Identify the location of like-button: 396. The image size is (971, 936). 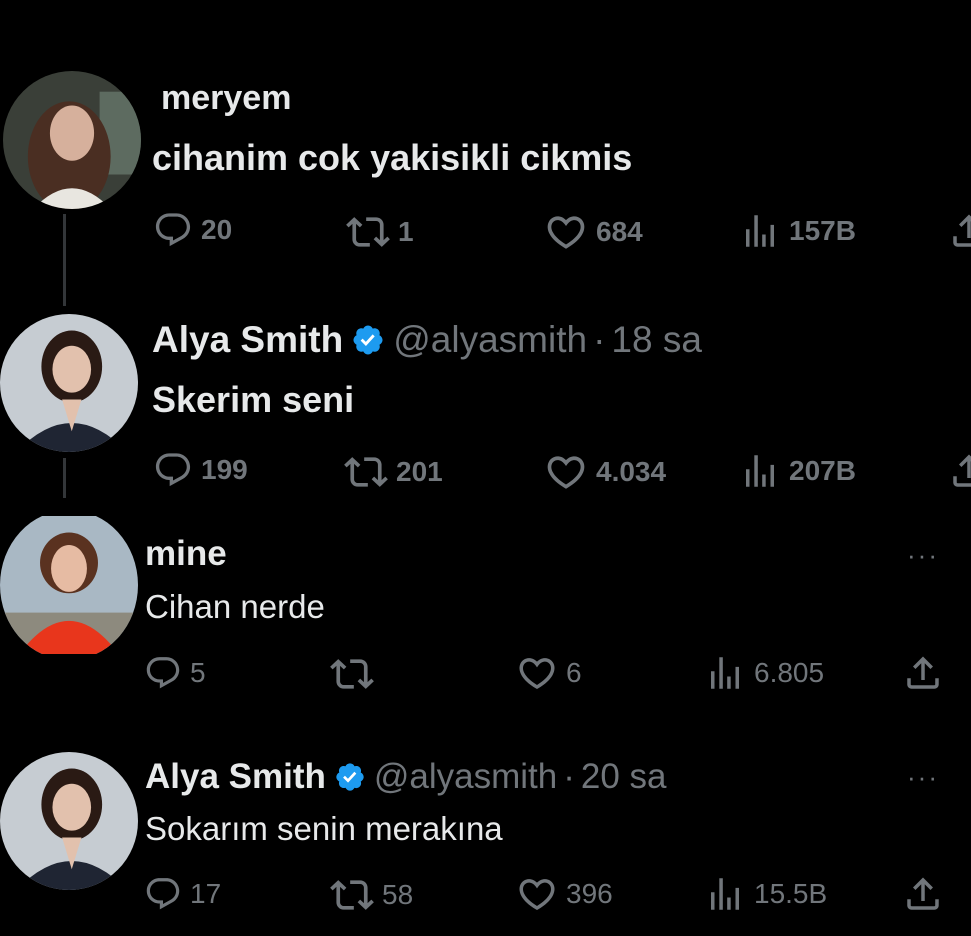
(564, 894).